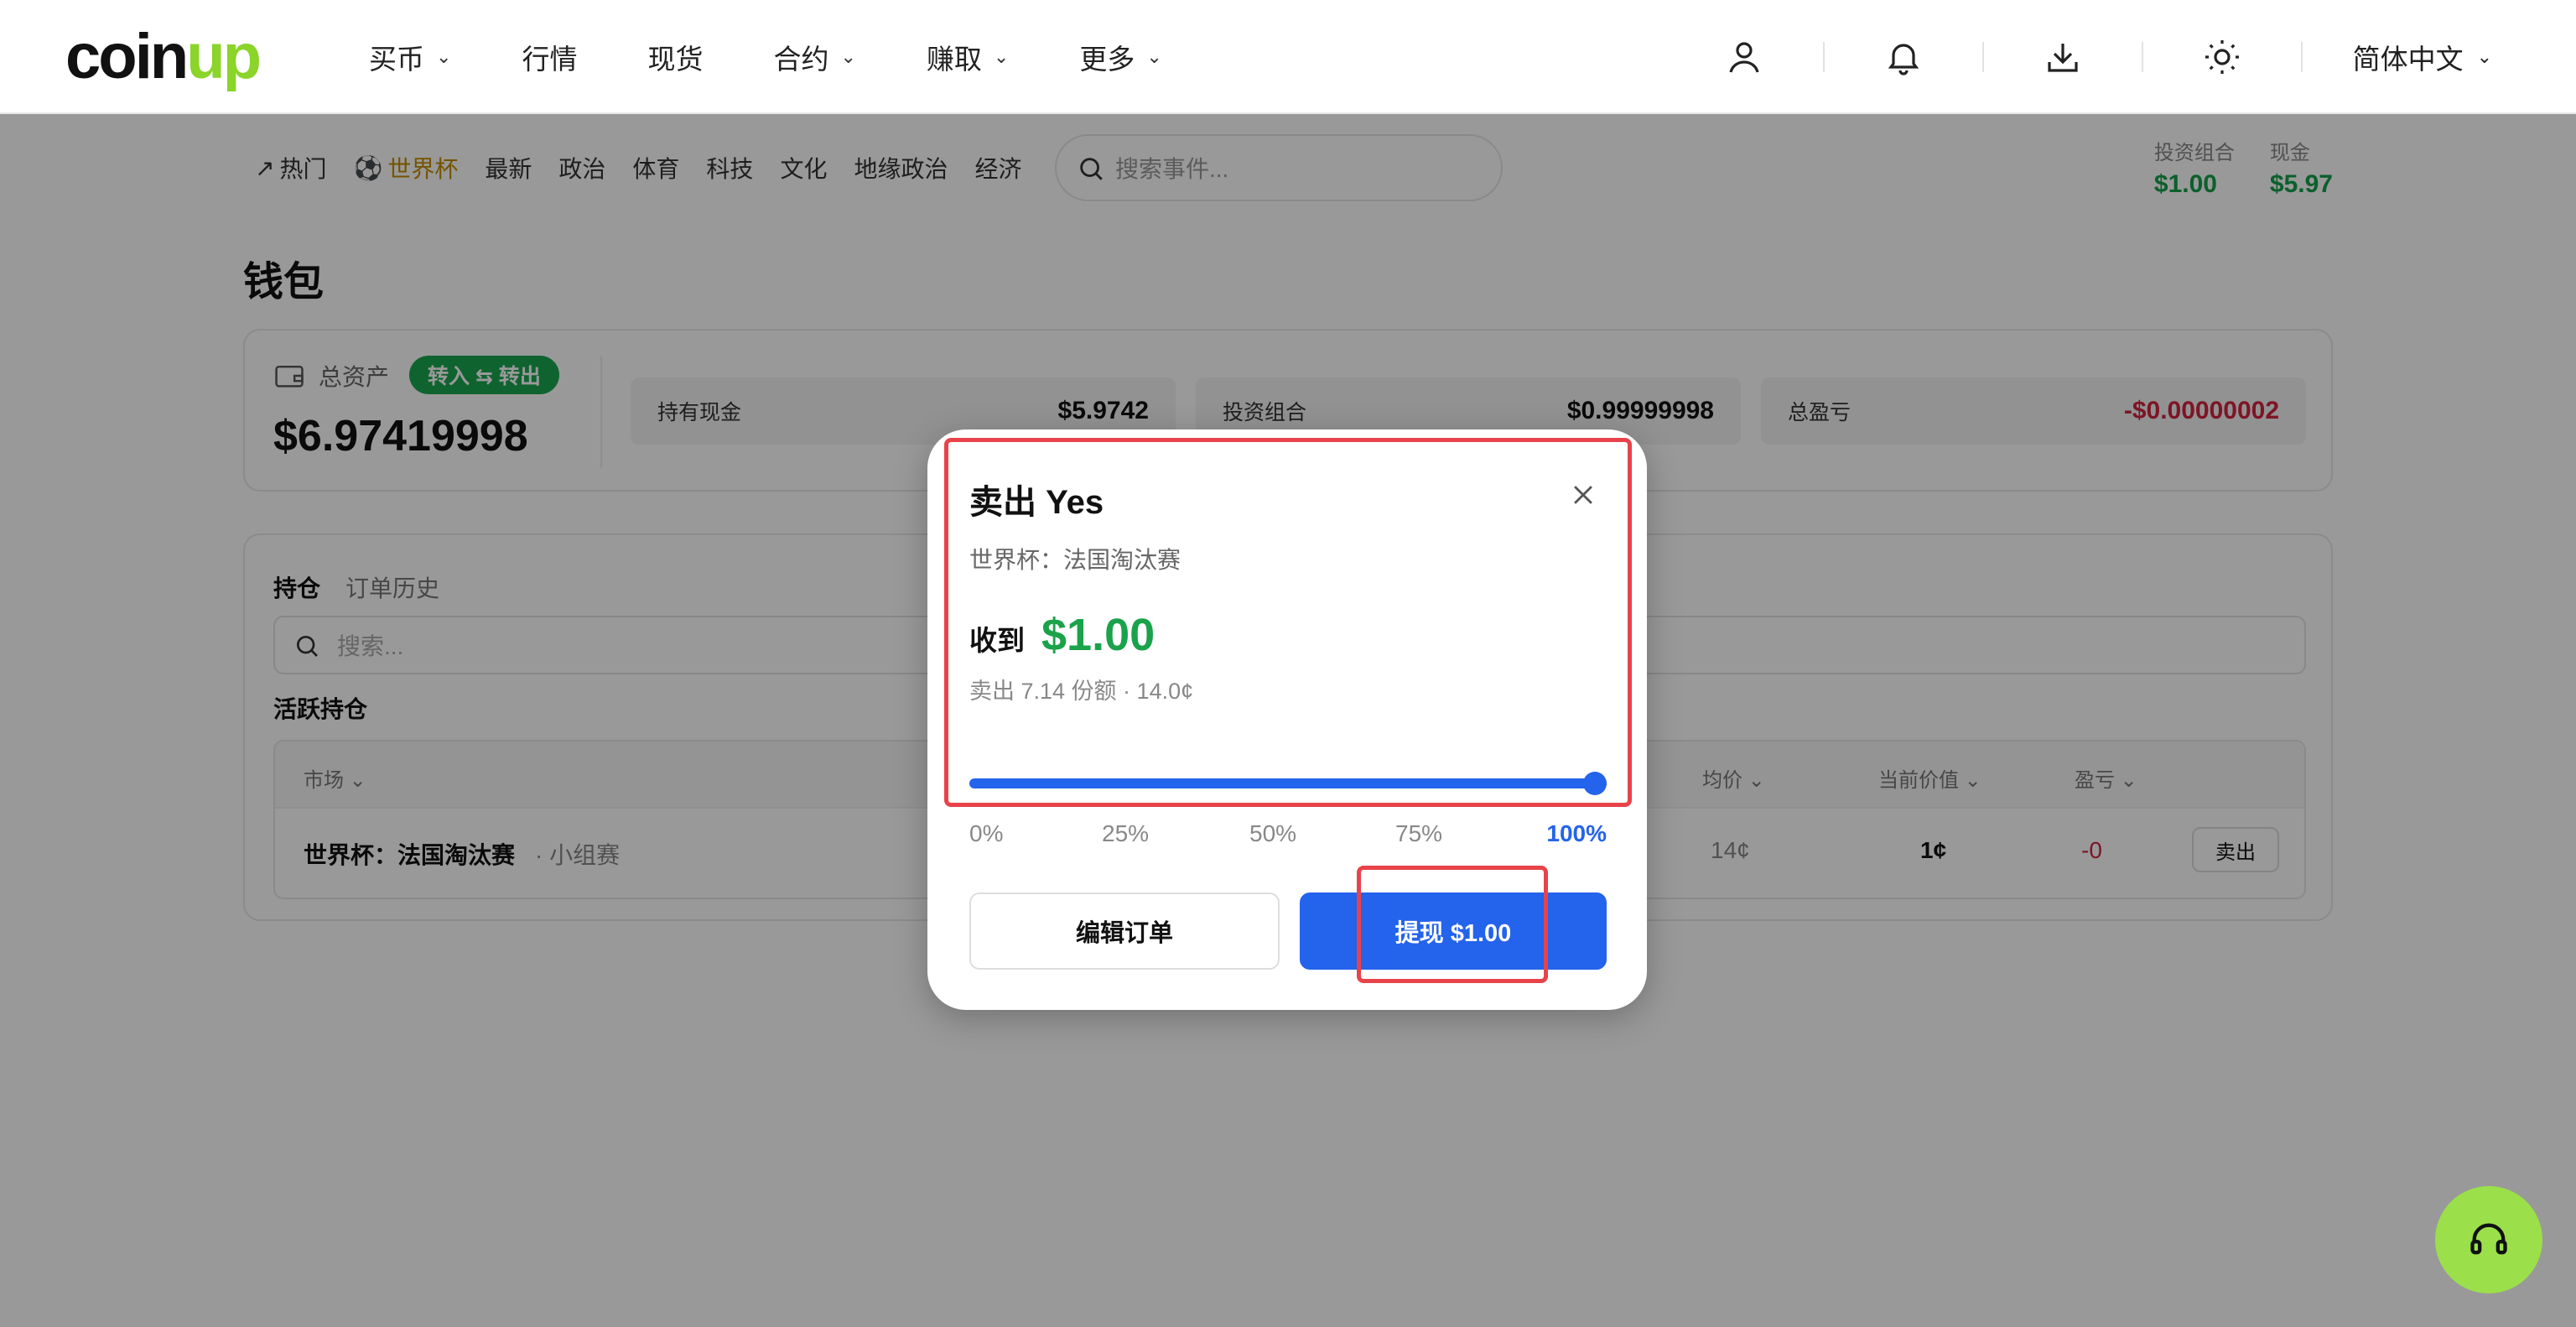 This screenshot has width=2576, height=1327. What do you see at coordinates (127, 56) in the screenshot?
I see `logo-text: coin` at bounding box center [127, 56].